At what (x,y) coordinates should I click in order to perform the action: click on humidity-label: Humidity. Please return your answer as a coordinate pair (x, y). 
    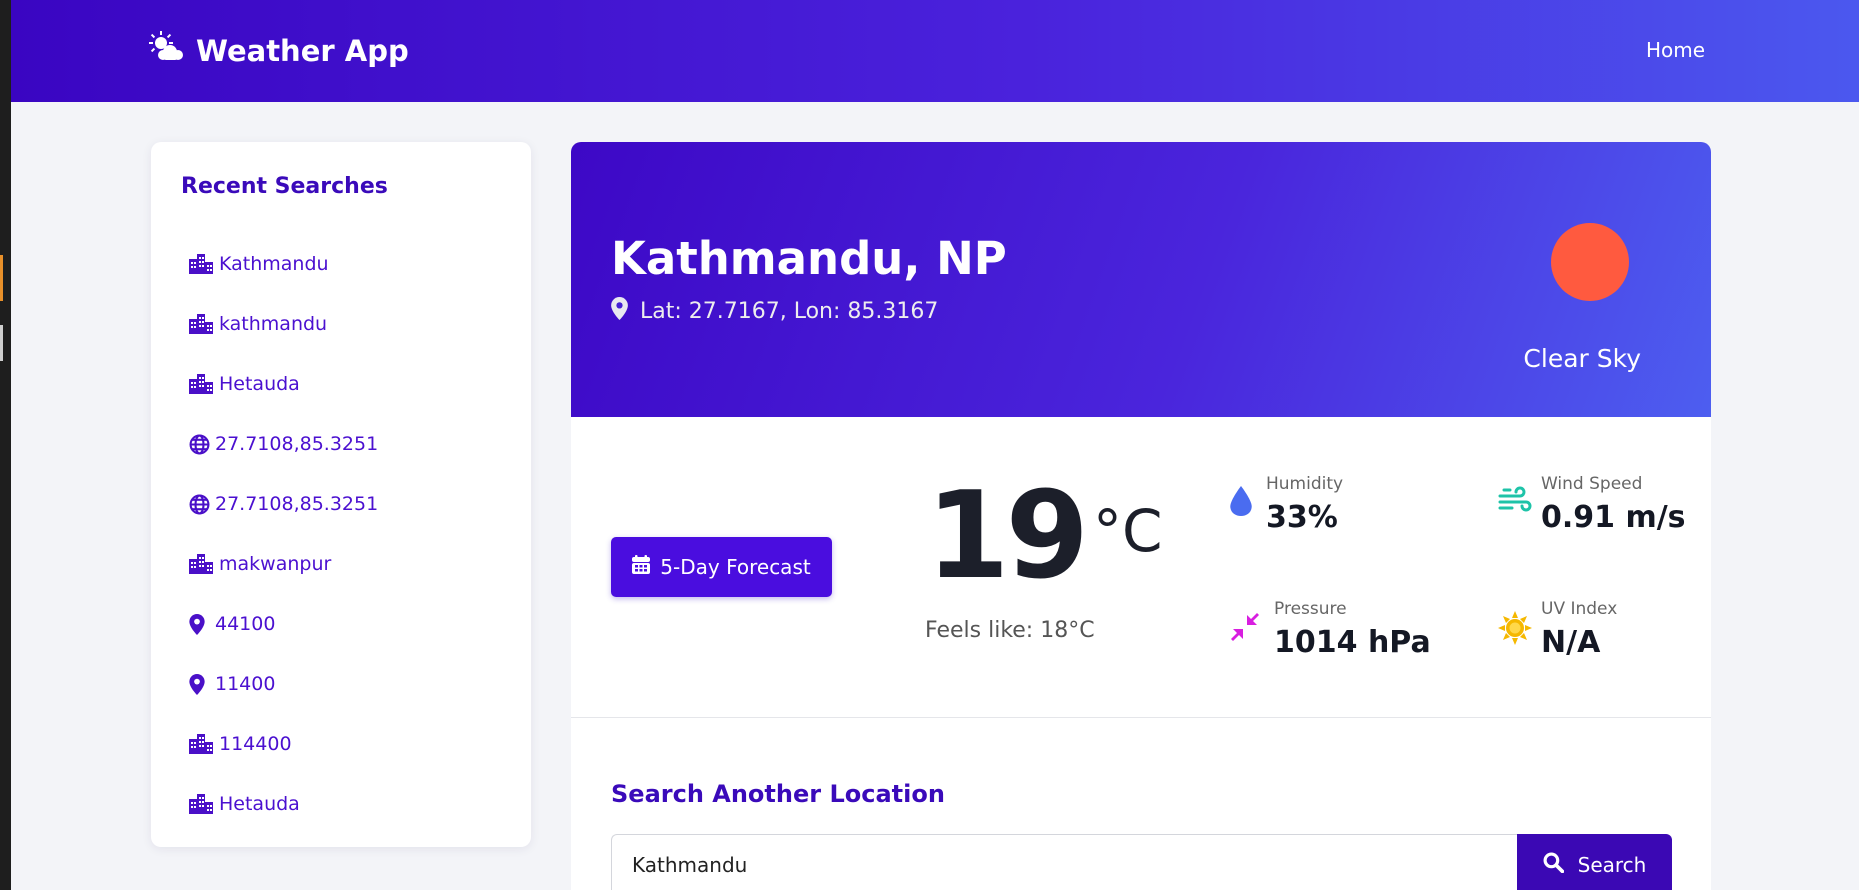
    Looking at the image, I should click on (1305, 484).